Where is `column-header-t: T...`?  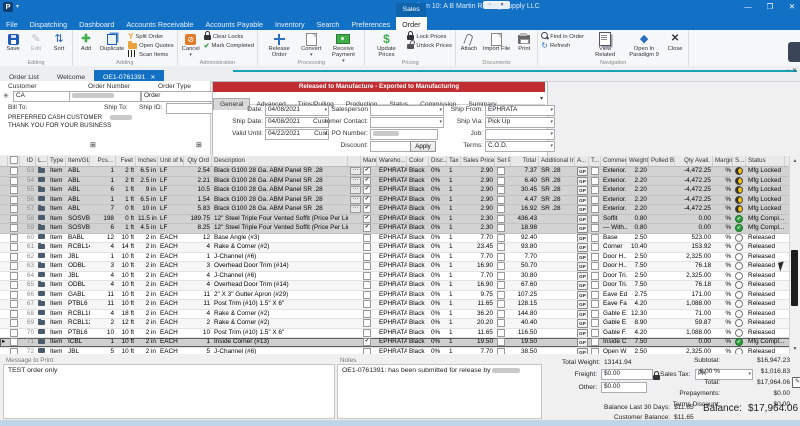
column-header-t: T... is located at coordinates (595, 161).